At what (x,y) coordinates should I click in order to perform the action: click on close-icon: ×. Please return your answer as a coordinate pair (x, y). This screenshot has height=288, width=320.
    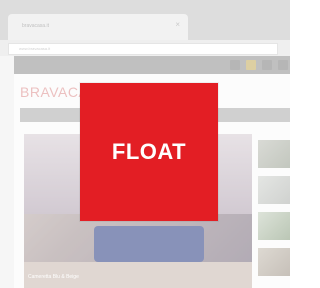
    Looking at the image, I should click on (177, 25).